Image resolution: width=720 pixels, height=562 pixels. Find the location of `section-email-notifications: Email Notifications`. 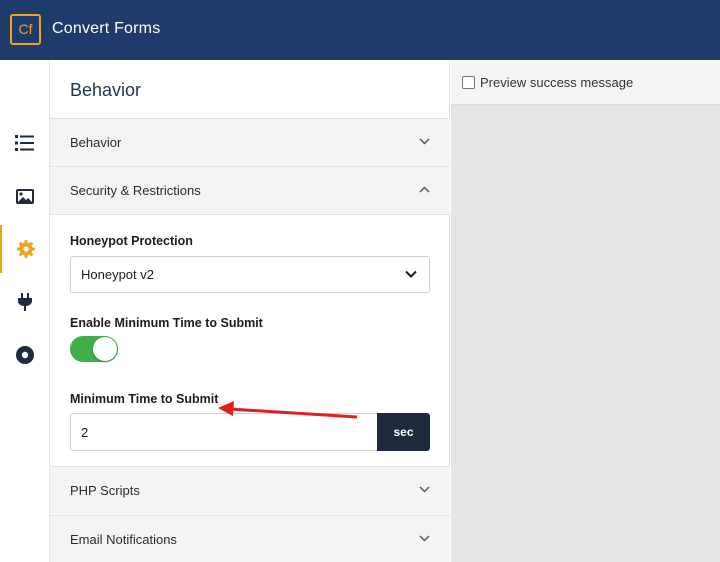

section-email-notifications: Email Notifications is located at coordinates (250, 538).